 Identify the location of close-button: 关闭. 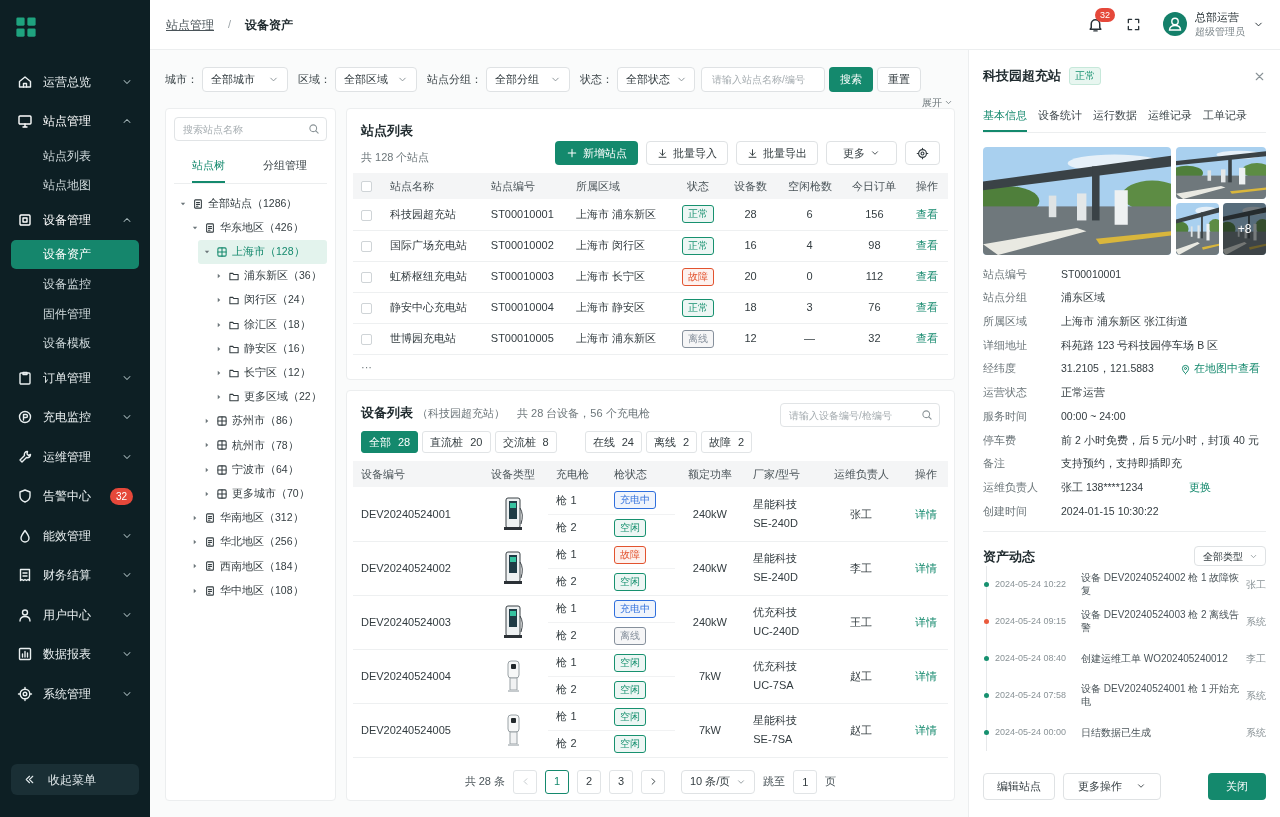
(1237, 786).